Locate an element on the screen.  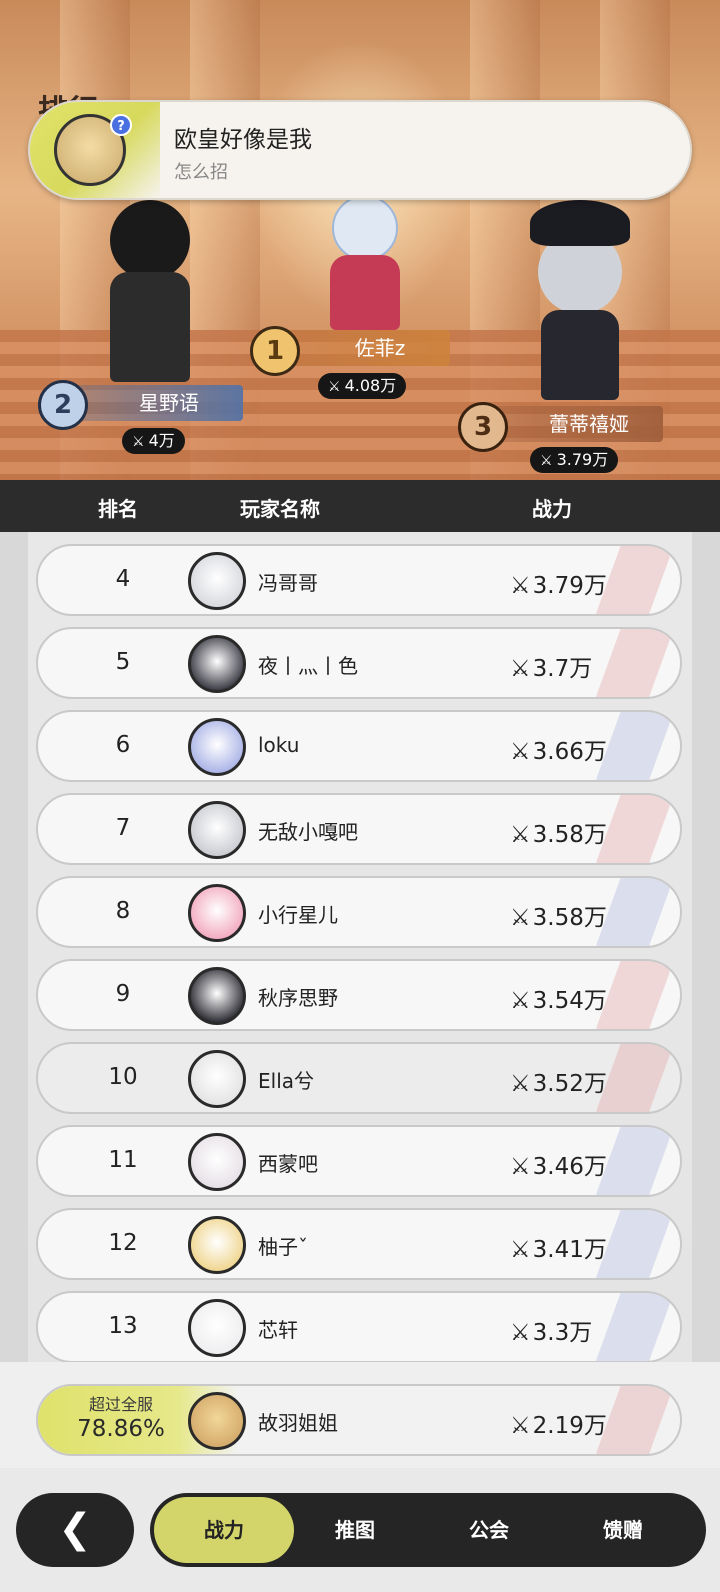
rank-3-character is located at coordinates (580, 300).